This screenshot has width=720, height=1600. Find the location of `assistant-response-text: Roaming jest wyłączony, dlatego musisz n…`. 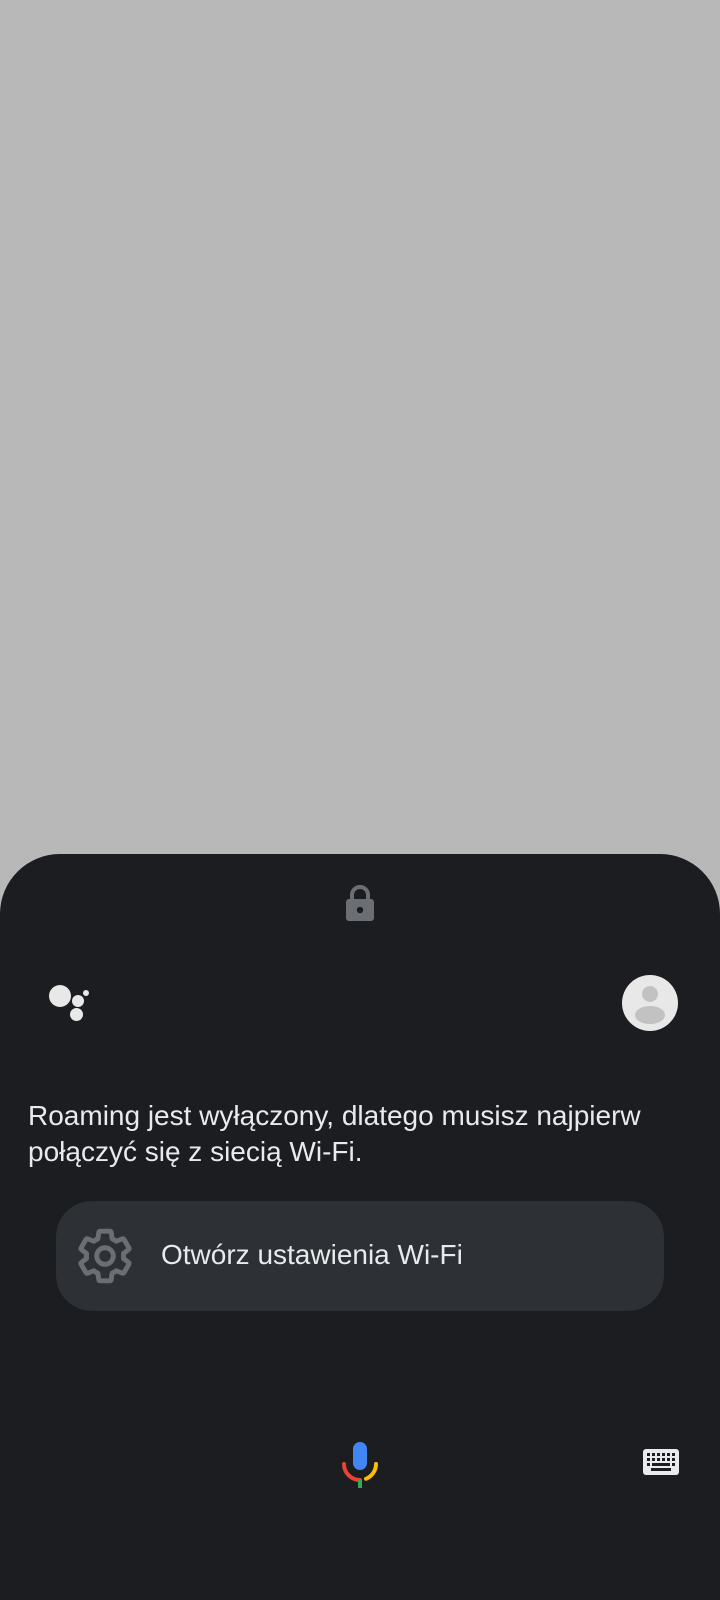

assistant-response-text: Roaming jest wyłączony, dlatego musisz n… is located at coordinates (334, 1133).